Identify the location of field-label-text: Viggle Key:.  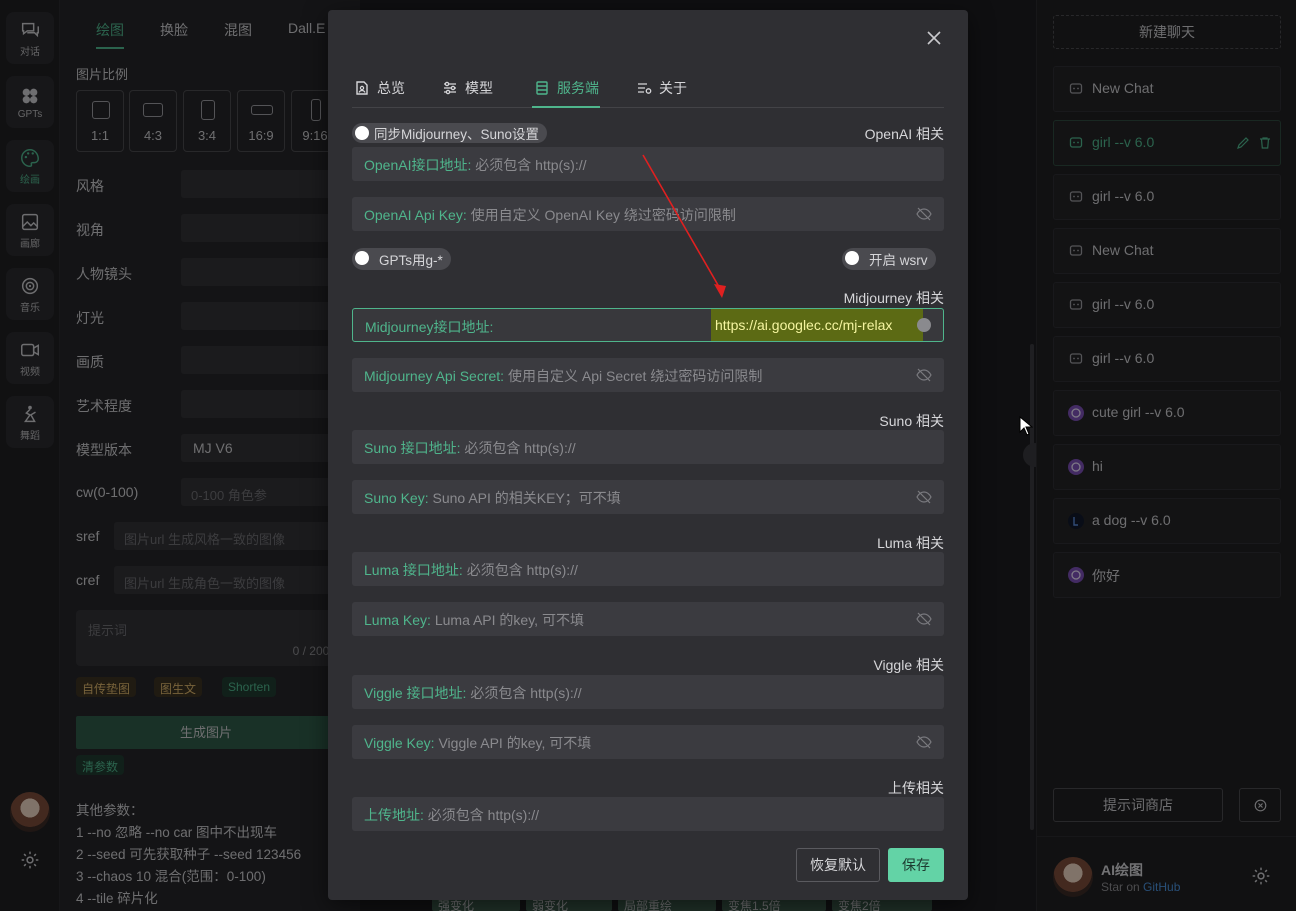
(399, 743).